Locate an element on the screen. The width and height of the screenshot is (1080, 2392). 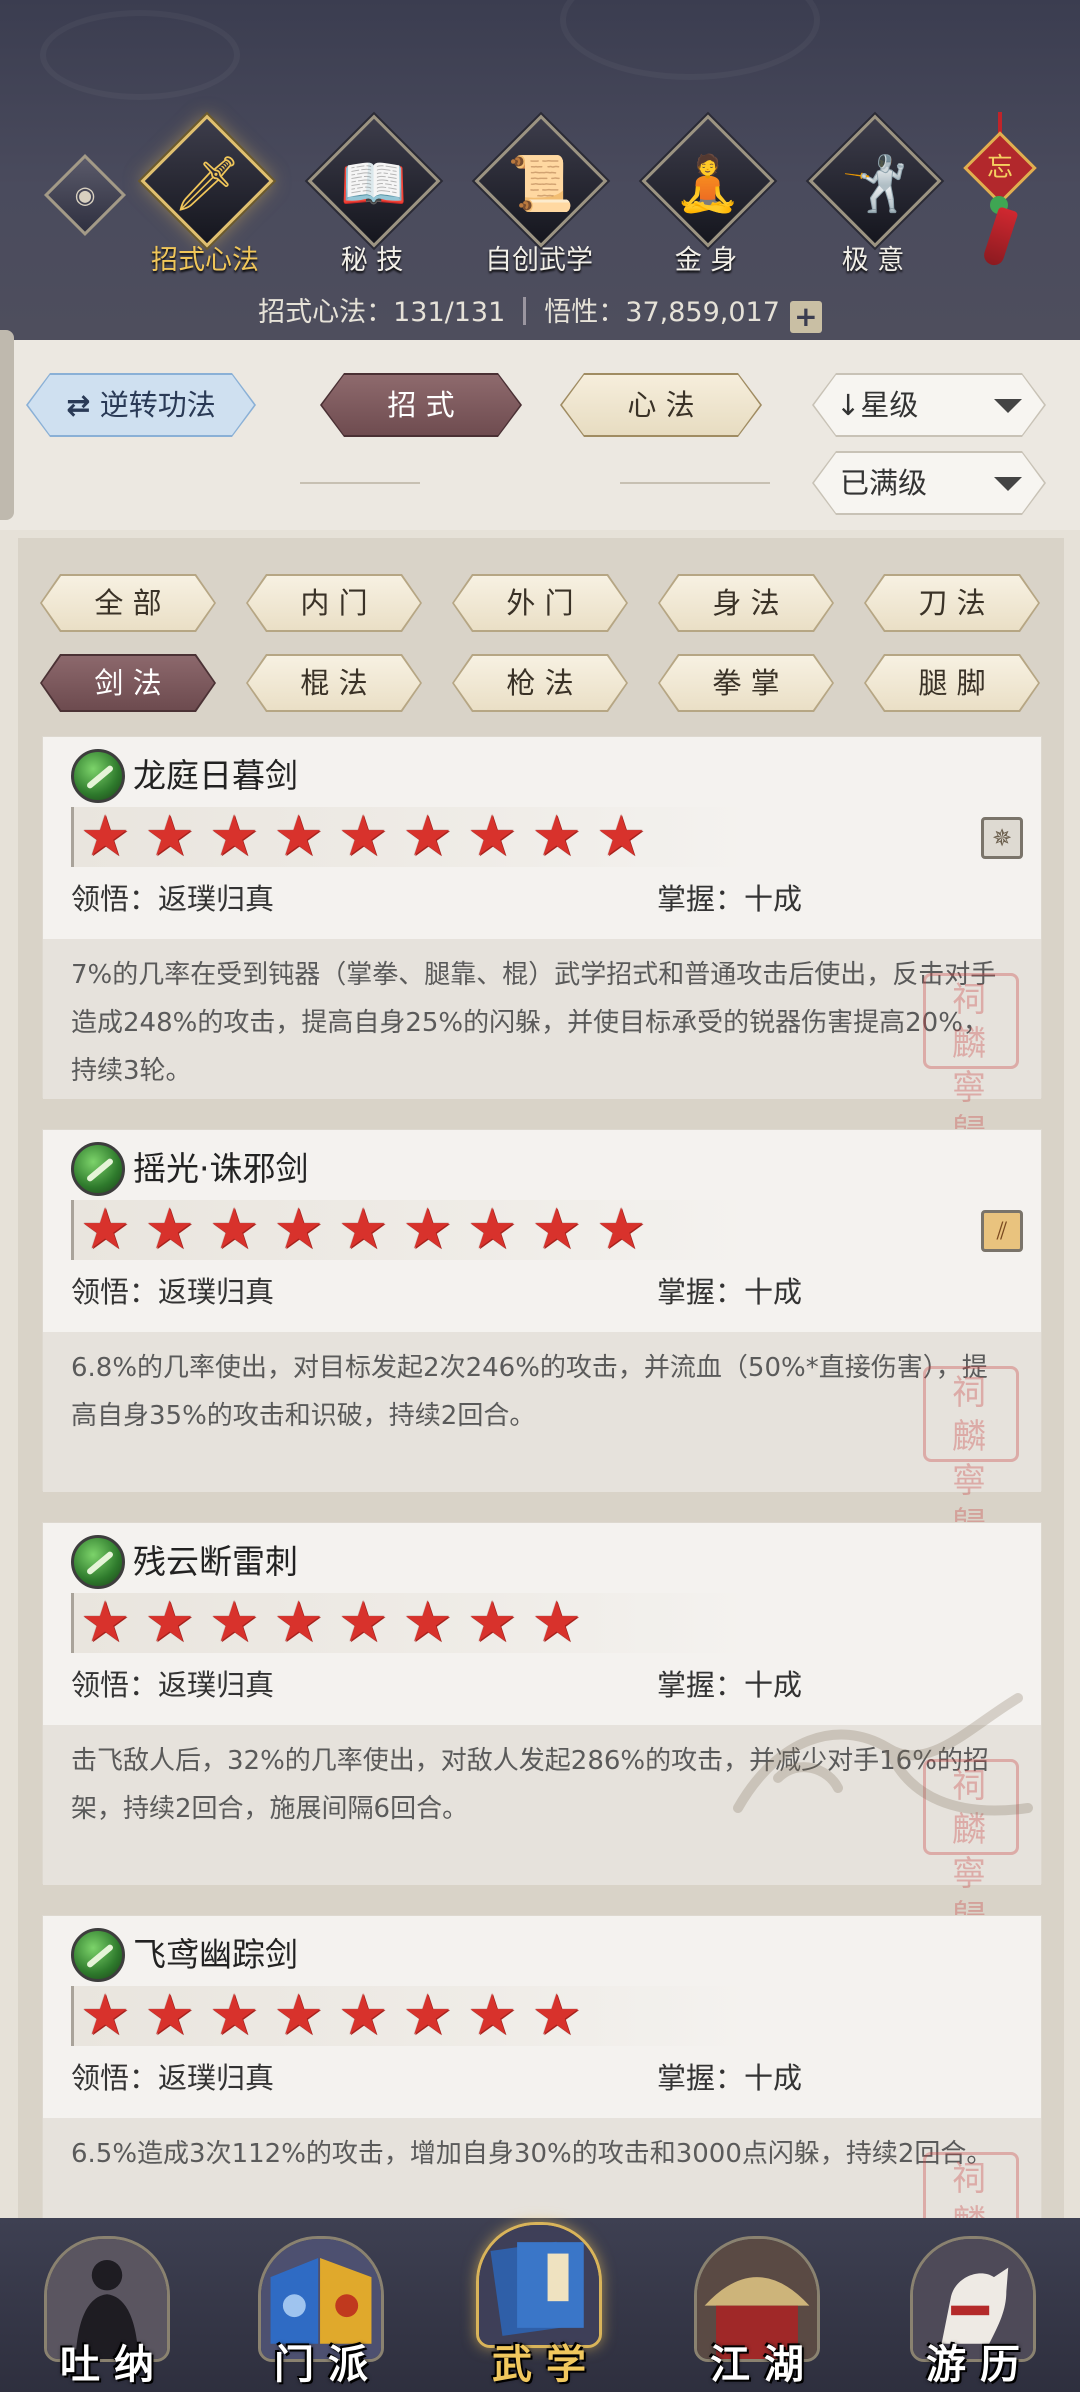
tab-golden-body: 🧘 金 身 is located at coordinates (706, 196).